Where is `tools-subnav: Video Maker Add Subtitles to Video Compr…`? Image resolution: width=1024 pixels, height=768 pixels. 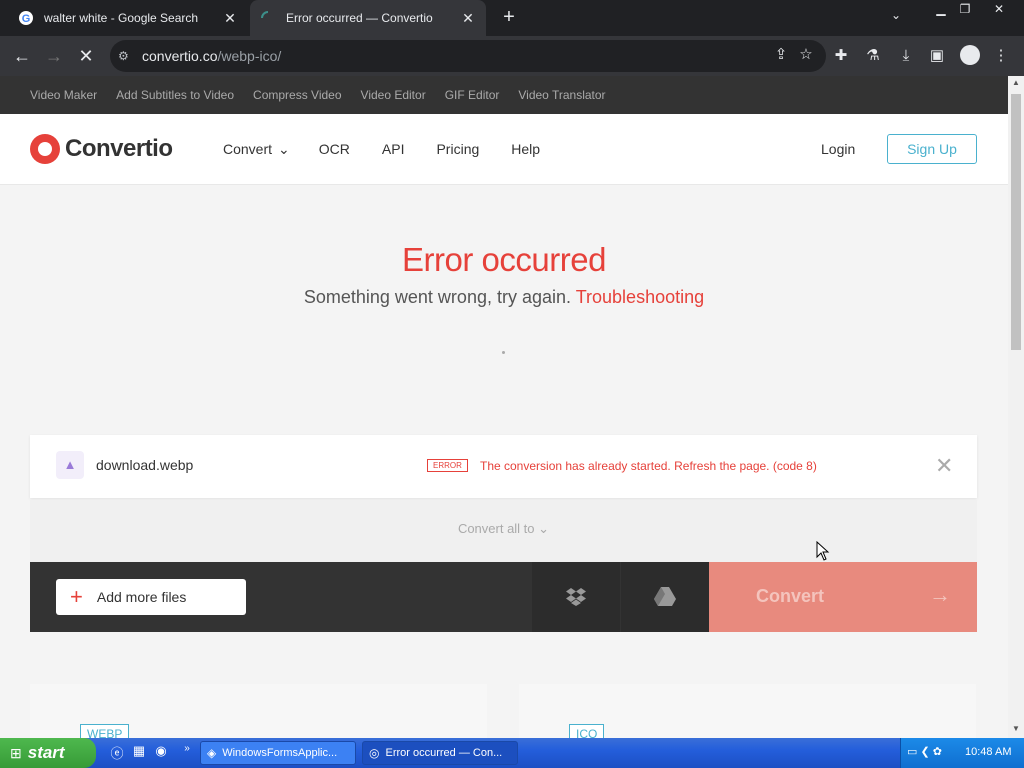 tools-subnav: Video Maker Add Subtitles to Video Compr… is located at coordinates (504, 95).